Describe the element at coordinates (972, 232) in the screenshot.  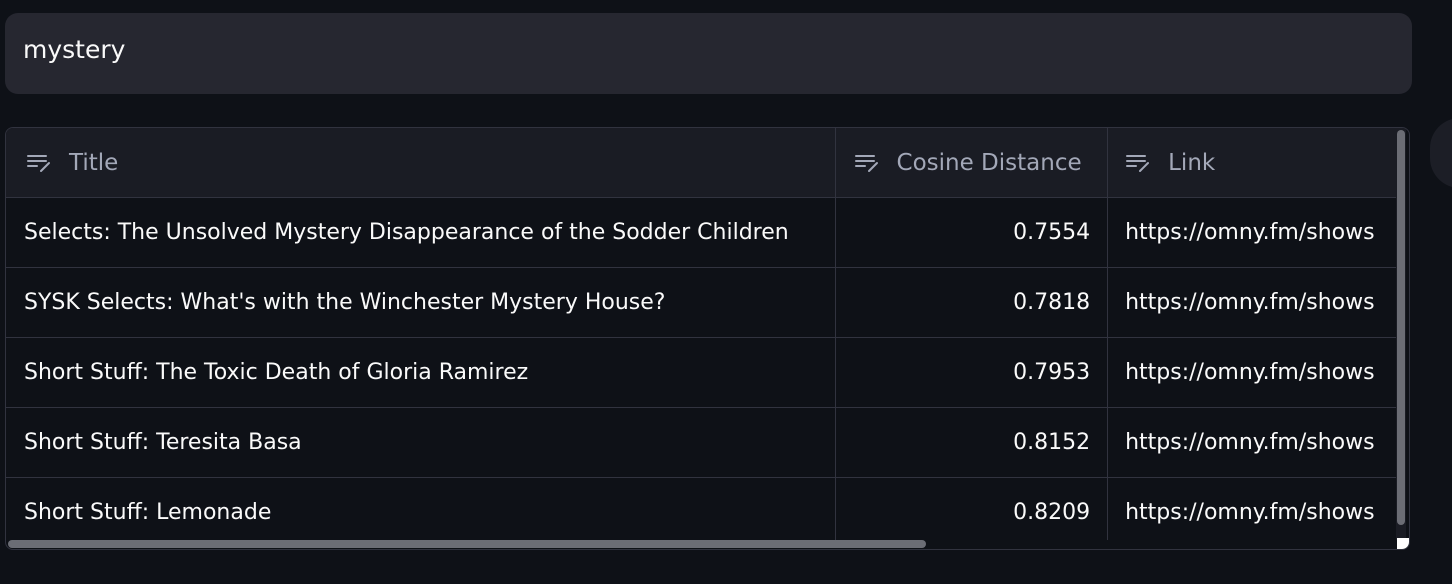
I see `cell-cosine-distance: 0.7554` at that location.